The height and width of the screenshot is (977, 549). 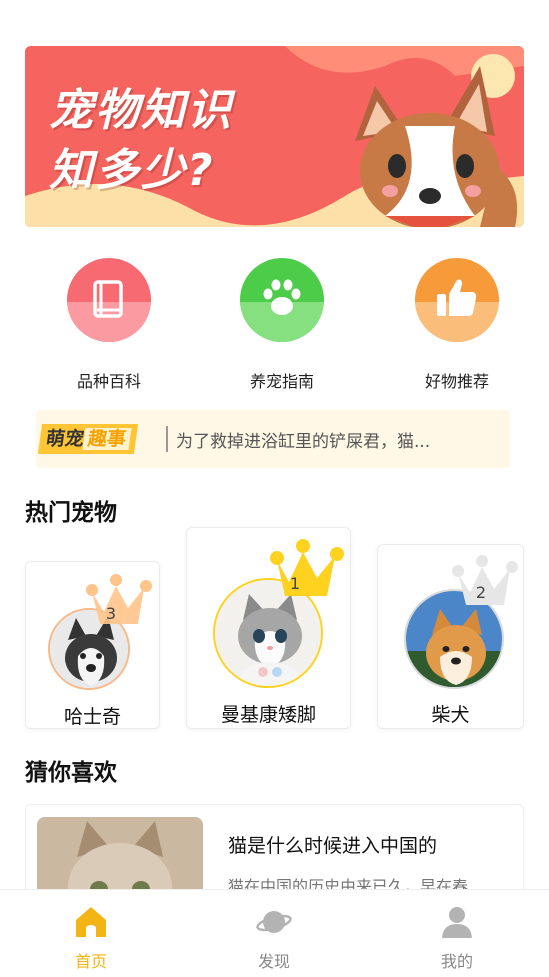 I want to click on tab-label: 首页, so click(x=90, y=961).